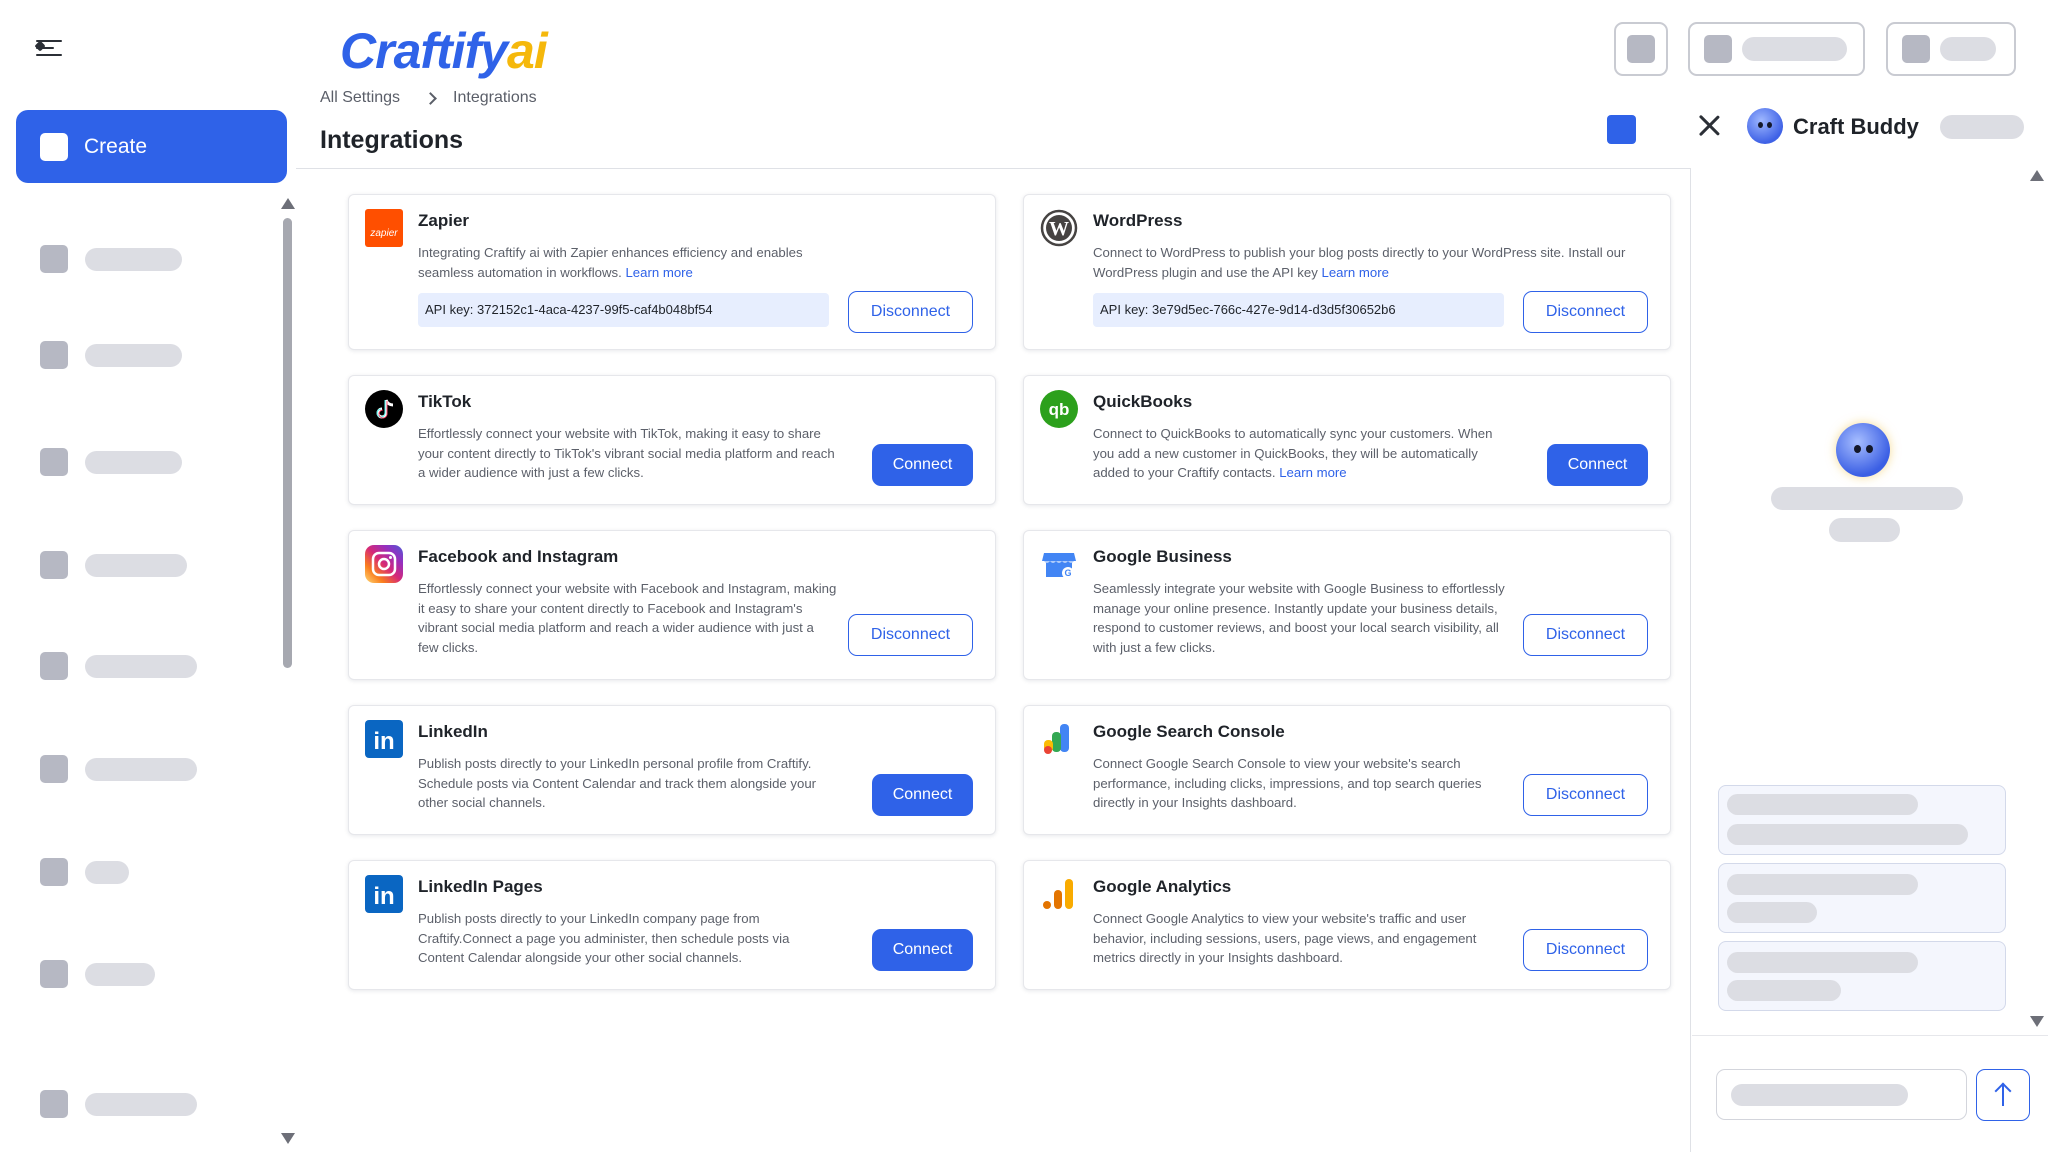  Describe the element at coordinates (383, 741) in the screenshot. I see `svg-text: in` at that location.